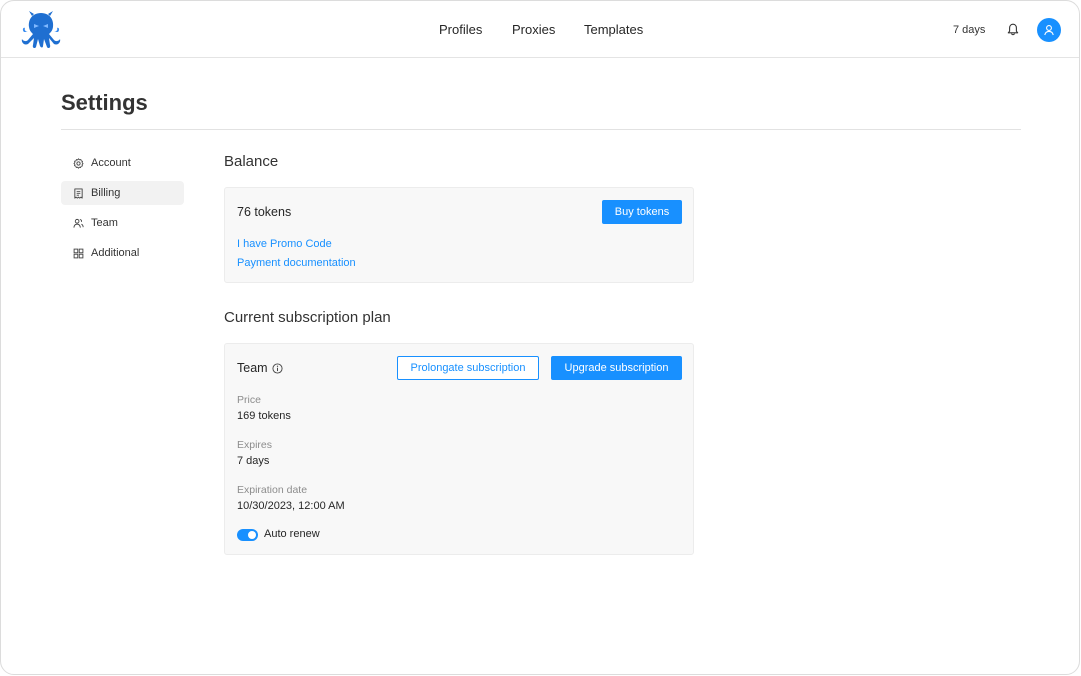 The width and height of the screenshot is (1081, 676). Describe the element at coordinates (533, 29) in the screenshot. I see `nav-proxies: Proxies` at that location.